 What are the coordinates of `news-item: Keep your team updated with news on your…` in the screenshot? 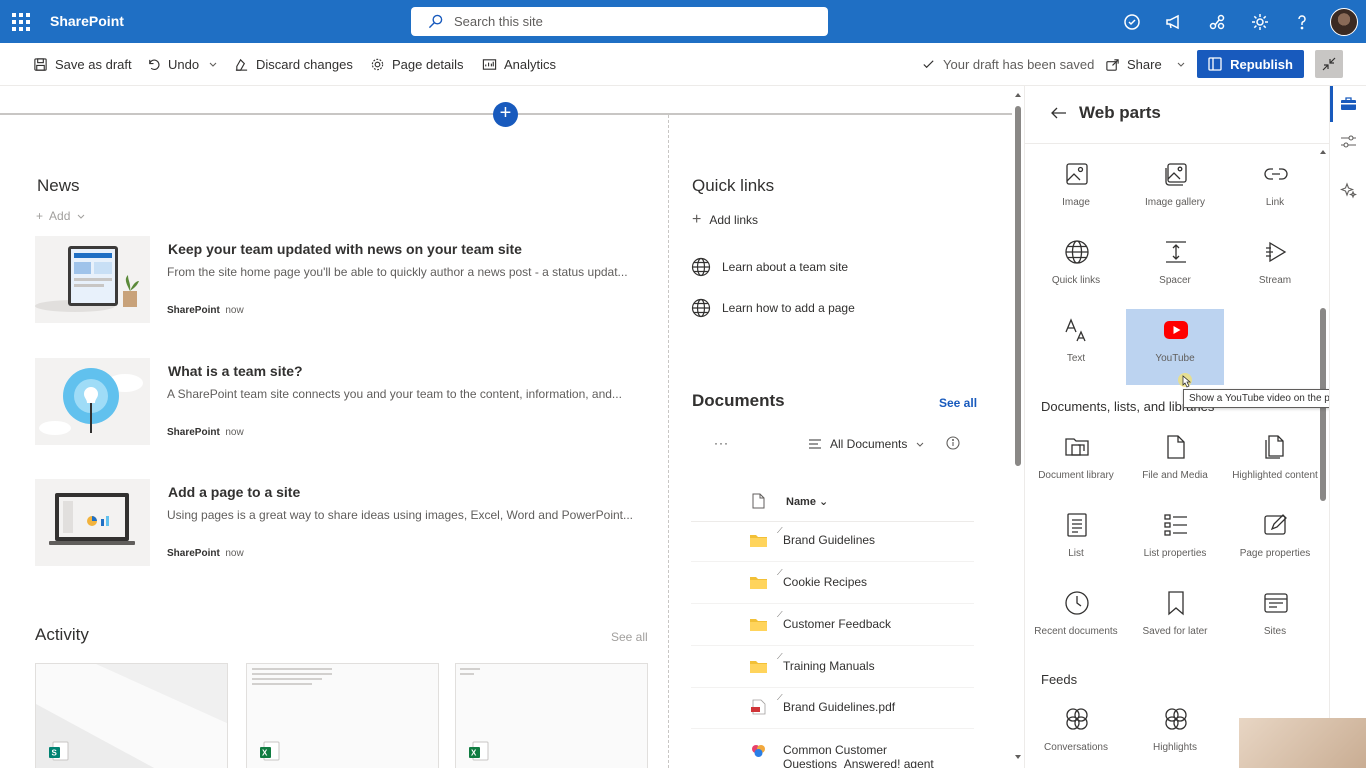 It's located at (340, 279).